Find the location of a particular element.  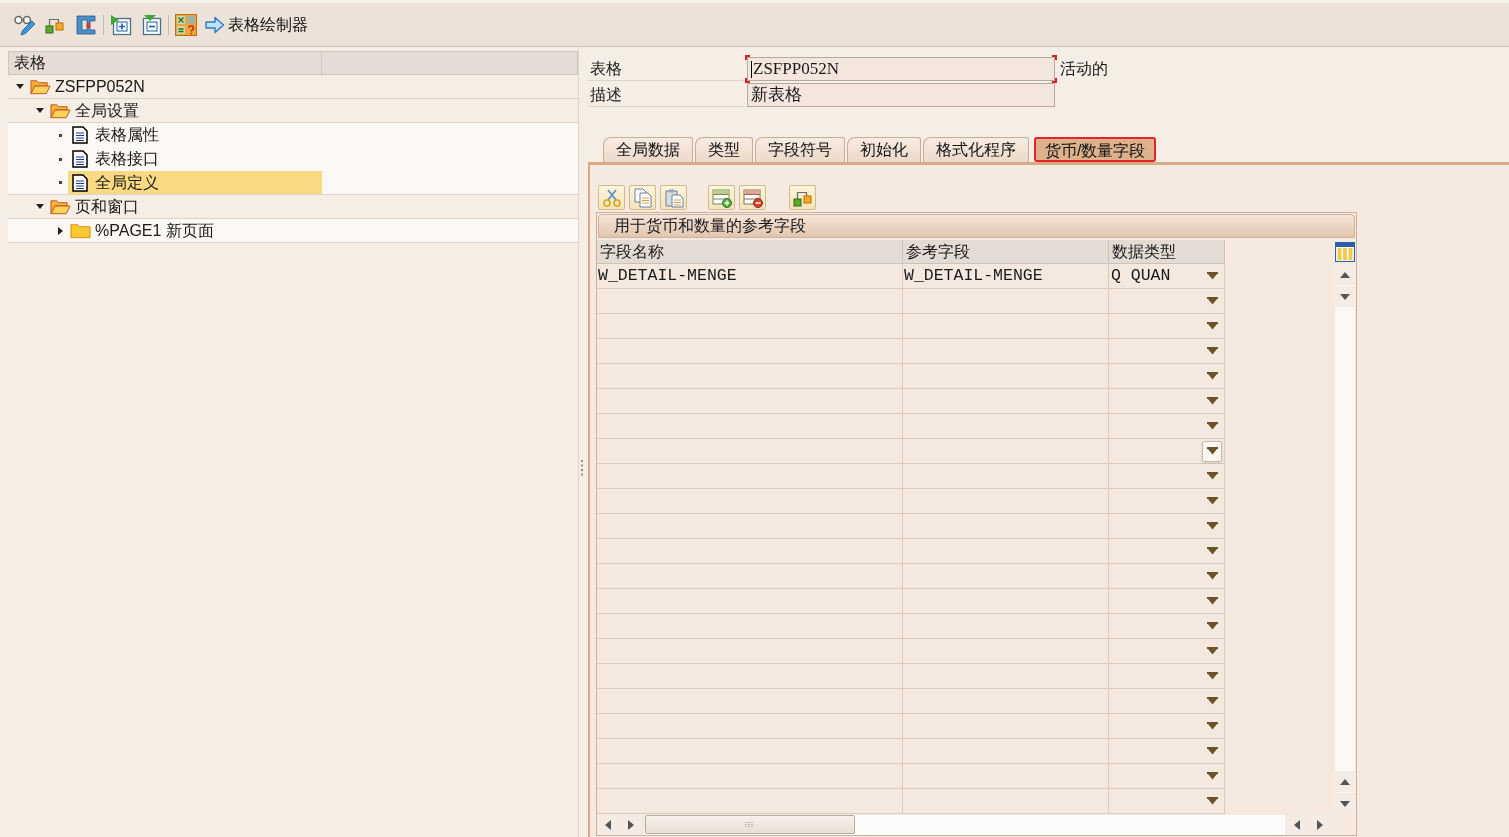

splitter-grip-icon is located at coordinates (582, 468).